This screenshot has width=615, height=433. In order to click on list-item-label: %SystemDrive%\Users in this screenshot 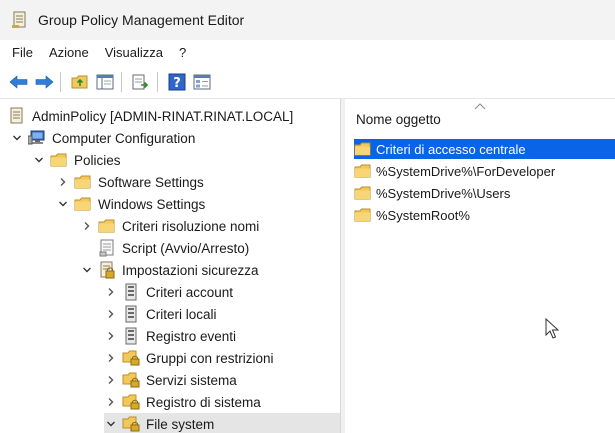, I will do `click(443, 193)`.